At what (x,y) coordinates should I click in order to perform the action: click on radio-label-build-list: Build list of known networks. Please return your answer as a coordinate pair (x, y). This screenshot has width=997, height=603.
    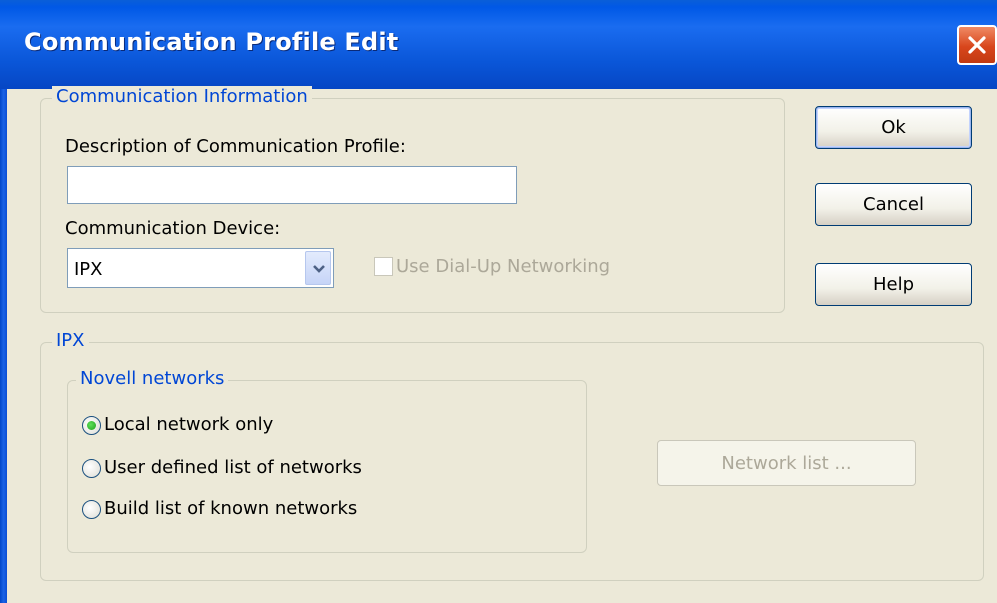
    Looking at the image, I should click on (231, 508).